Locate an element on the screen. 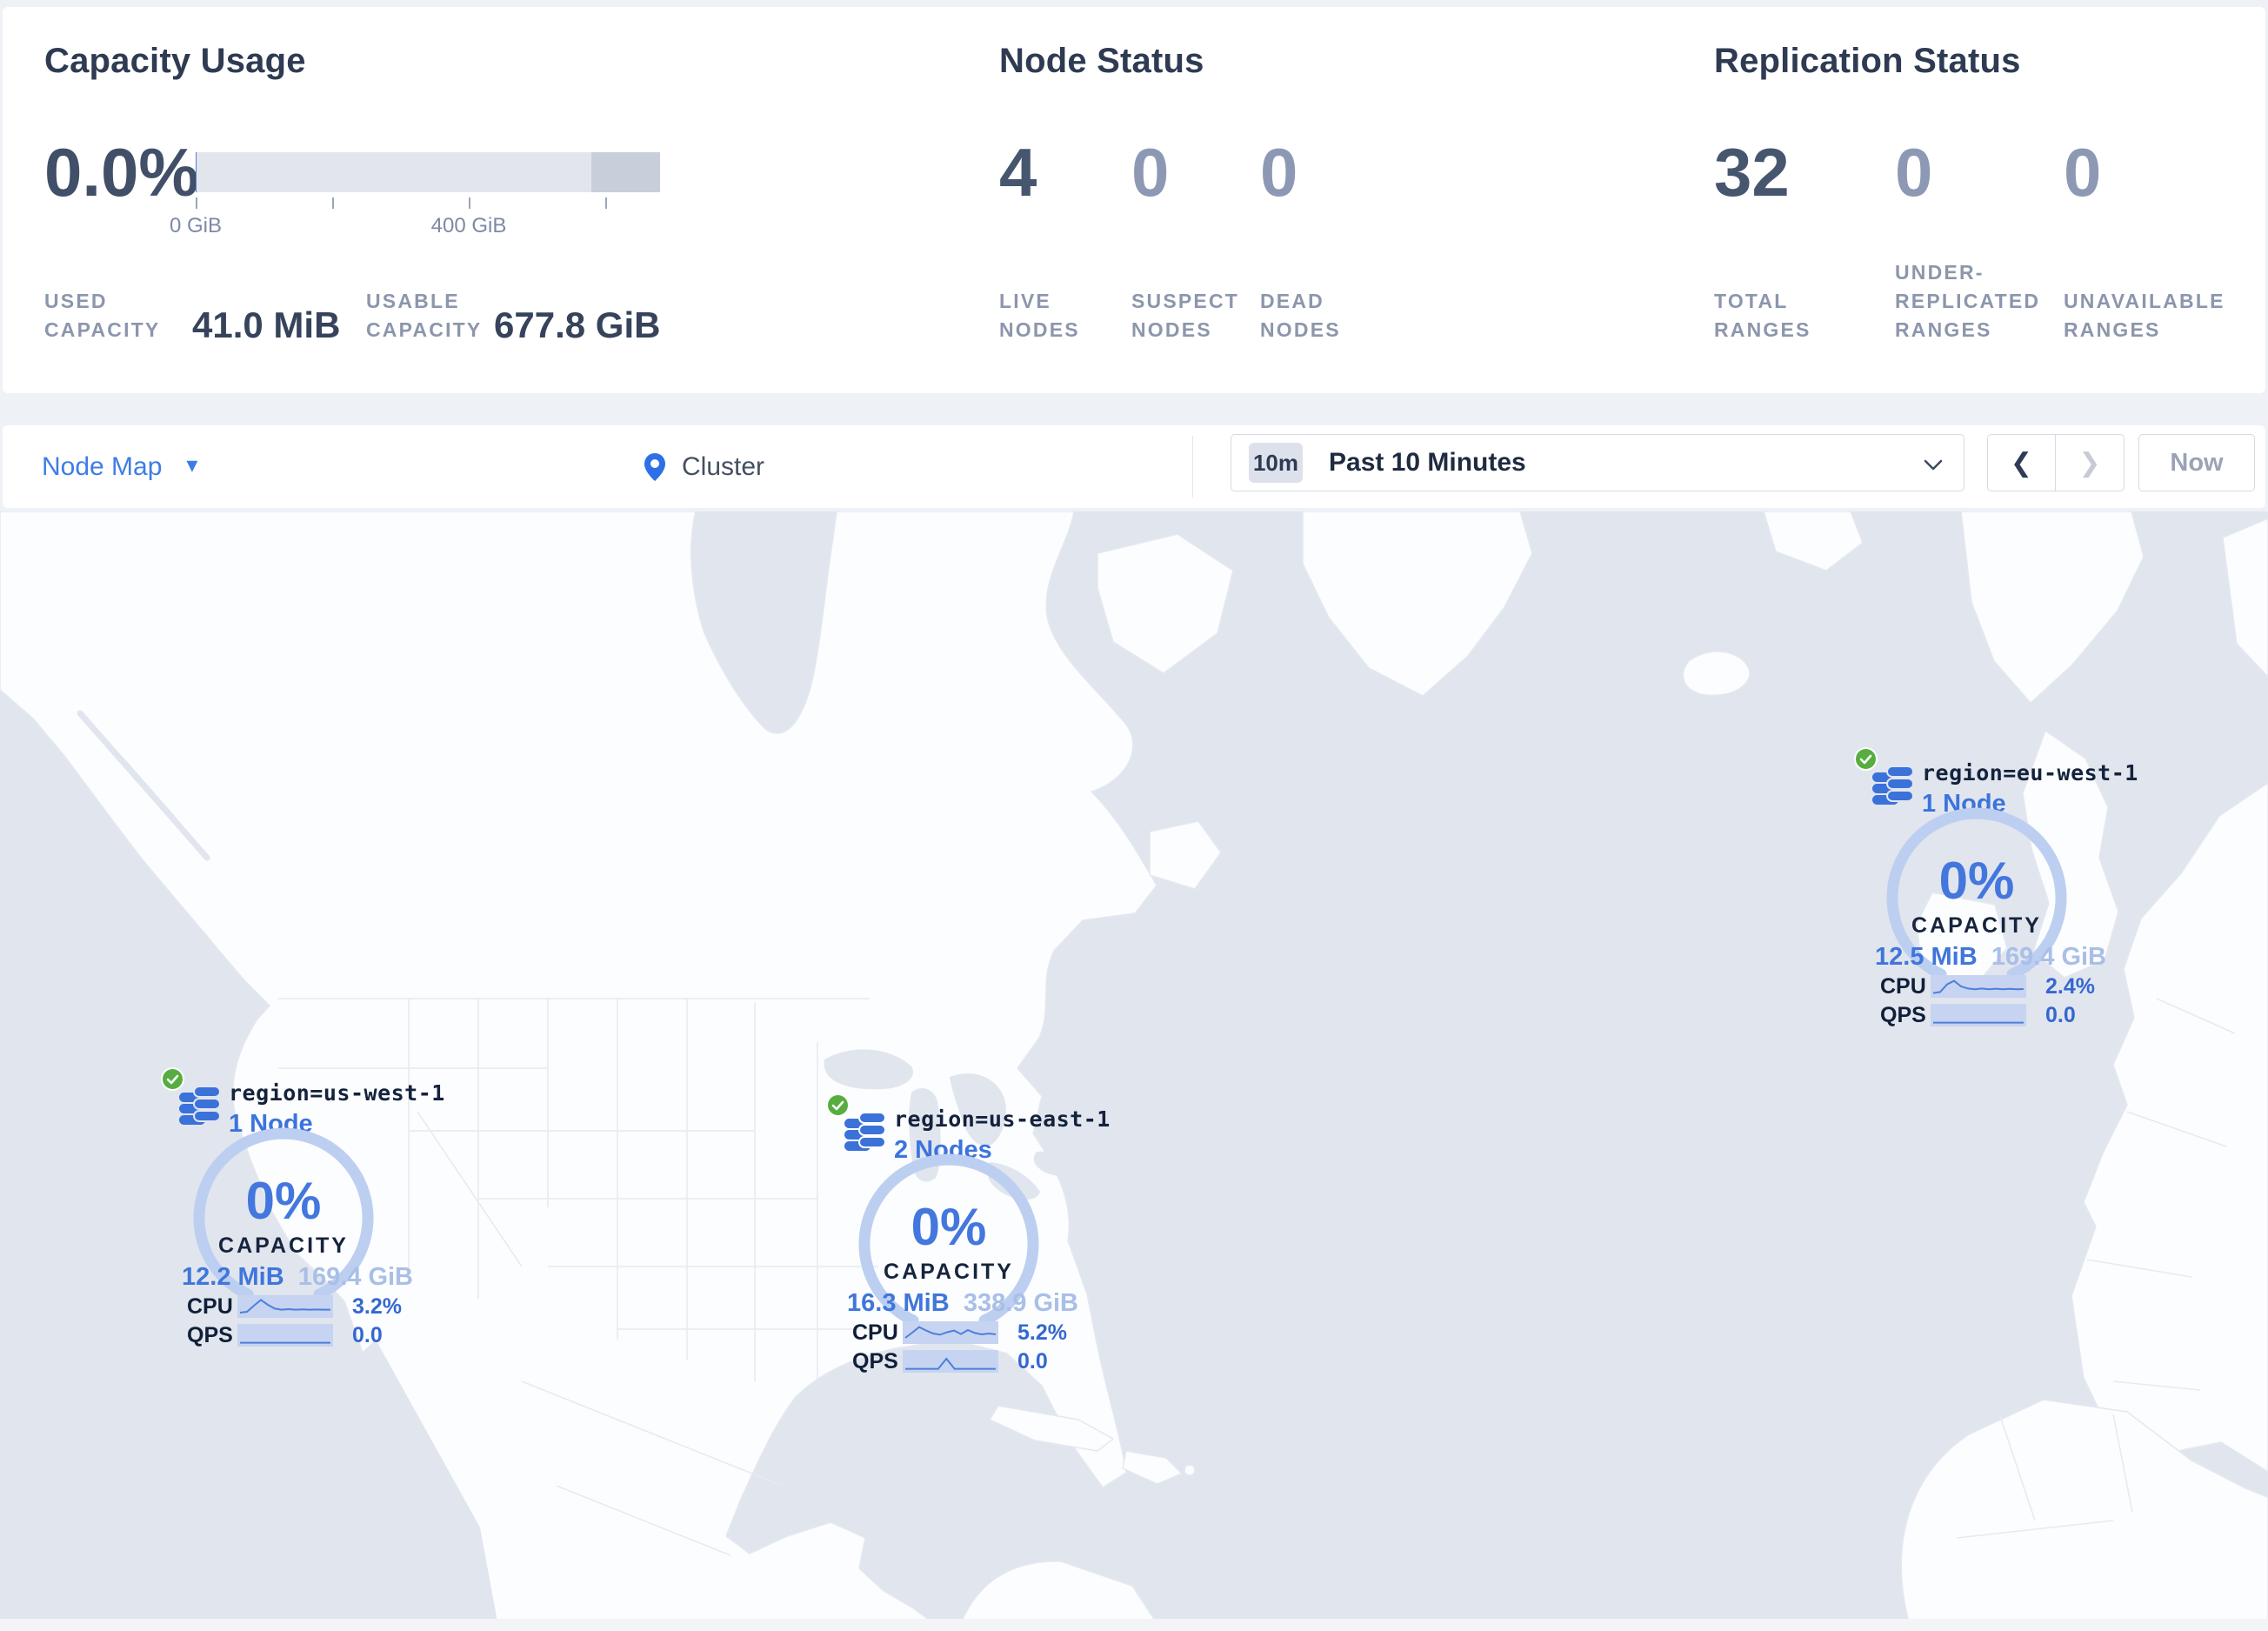  used-capacity-value: 41.0 MiB is located at coordinates (266, 324).